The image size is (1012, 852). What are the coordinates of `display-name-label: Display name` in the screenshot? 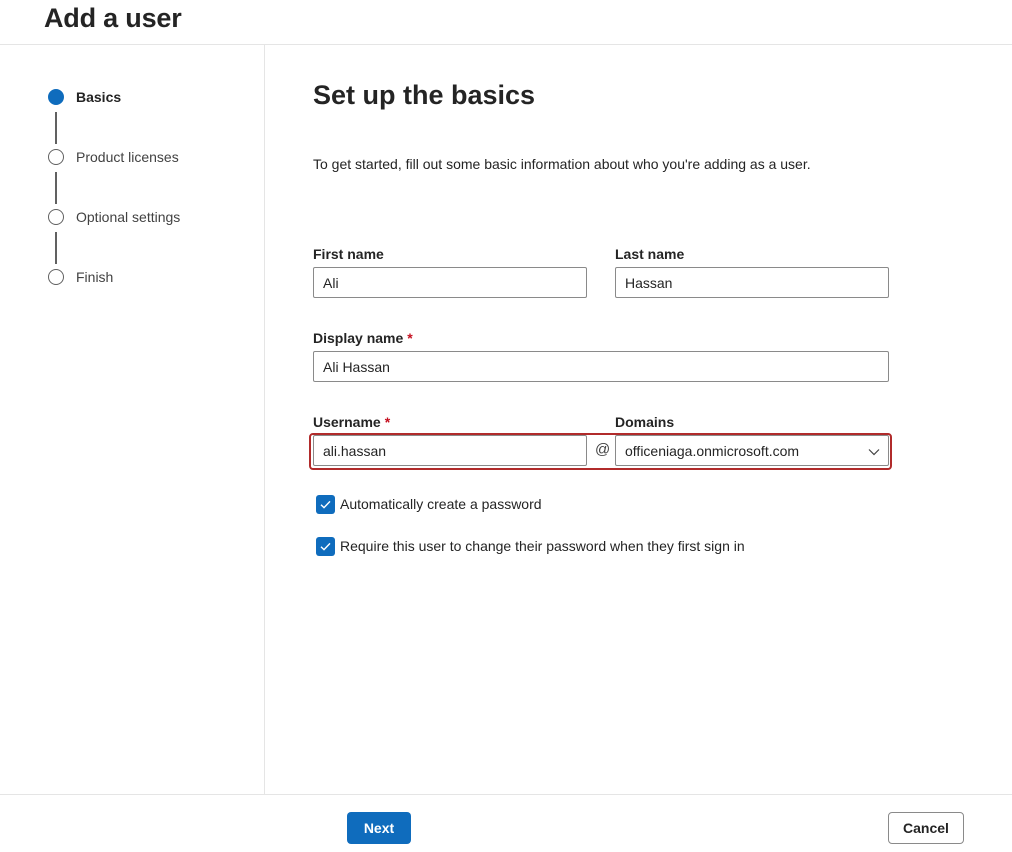 It's located at (358, 338).